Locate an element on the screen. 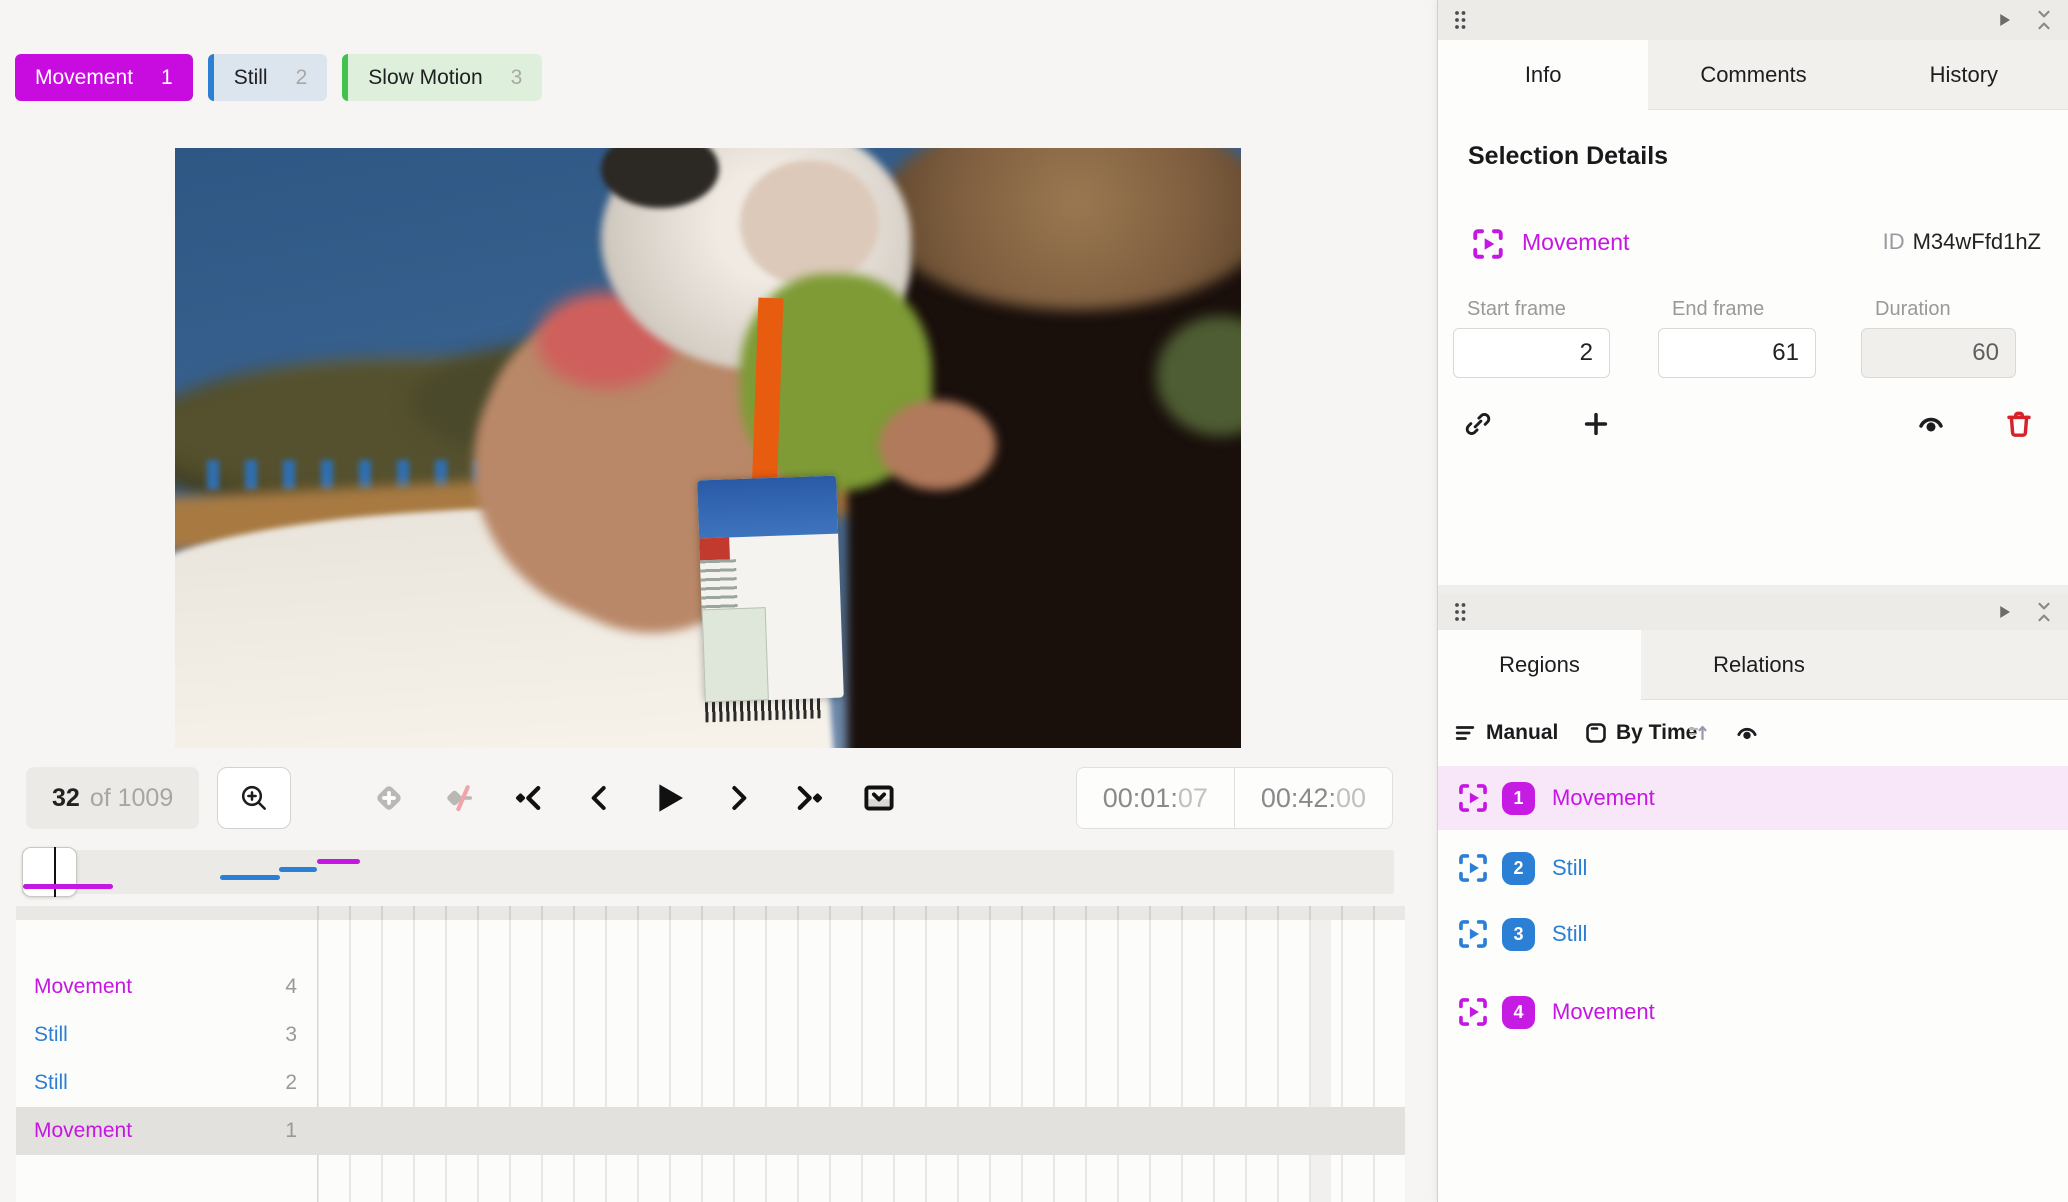 The width and height of the screenshot is (2068, 1202). track-number: 3 is located at coordinates (291, 1034).